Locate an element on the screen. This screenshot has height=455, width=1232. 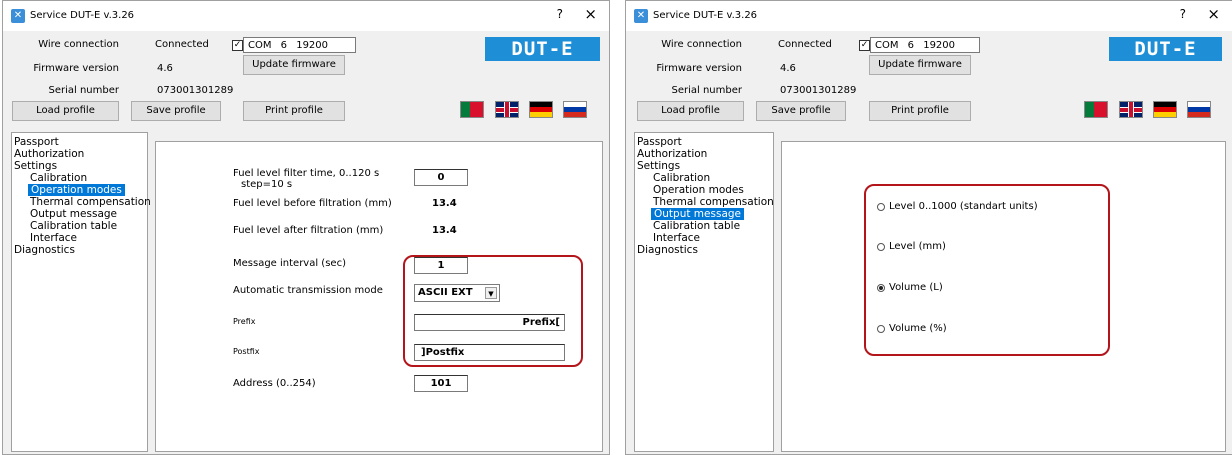
filter-time-input: 0 is located at coordinates (441, 177).